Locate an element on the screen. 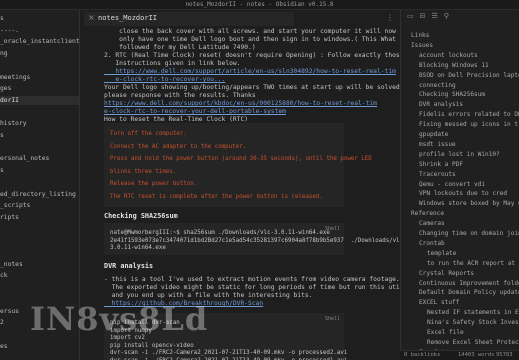 This screenshot has height=360, width=519. outline-item: Qemu - convert vdi is located at coordinates (452, 185).